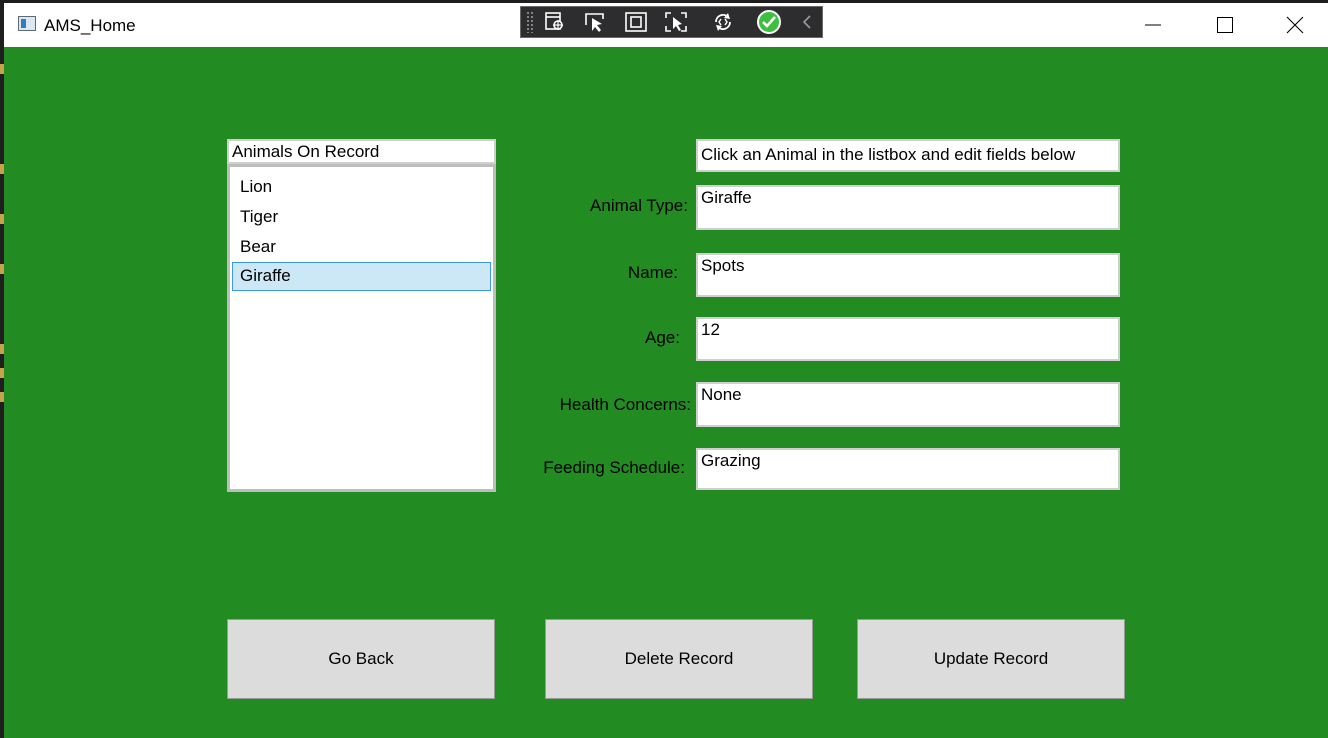 This screenshot has width=1328, height=738. I want to click on list-item-tiger: Tiger, so click(361, 217).